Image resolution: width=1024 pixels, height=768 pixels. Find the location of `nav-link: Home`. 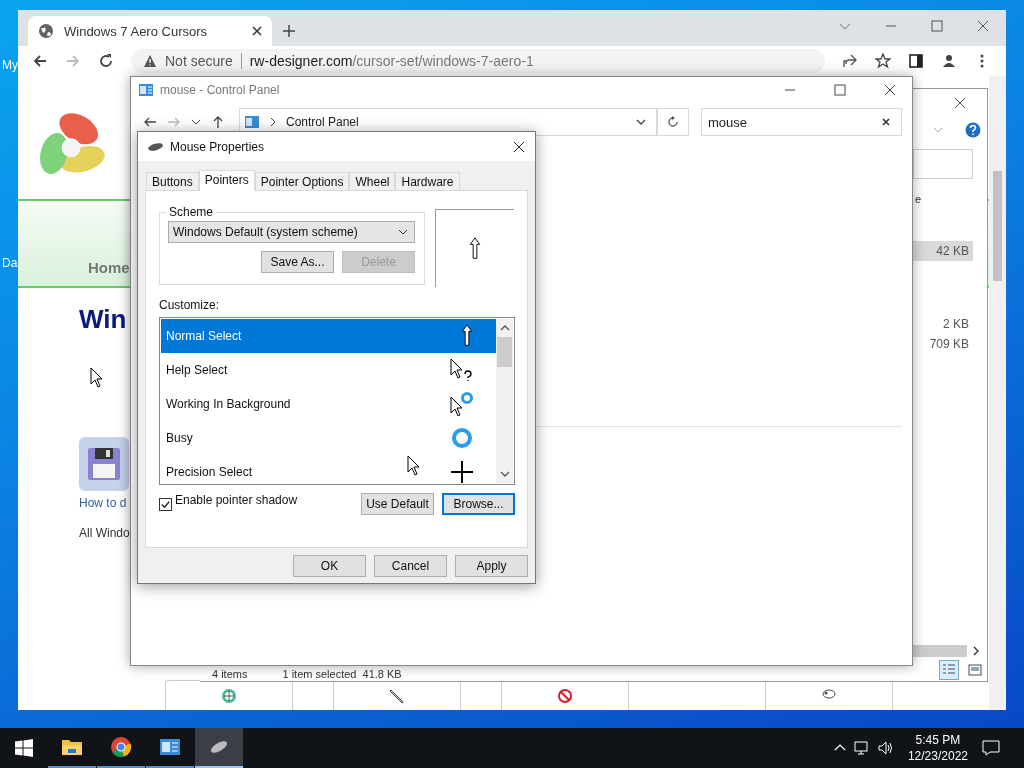

nav-link: Home is located at coordinates (109, 267).